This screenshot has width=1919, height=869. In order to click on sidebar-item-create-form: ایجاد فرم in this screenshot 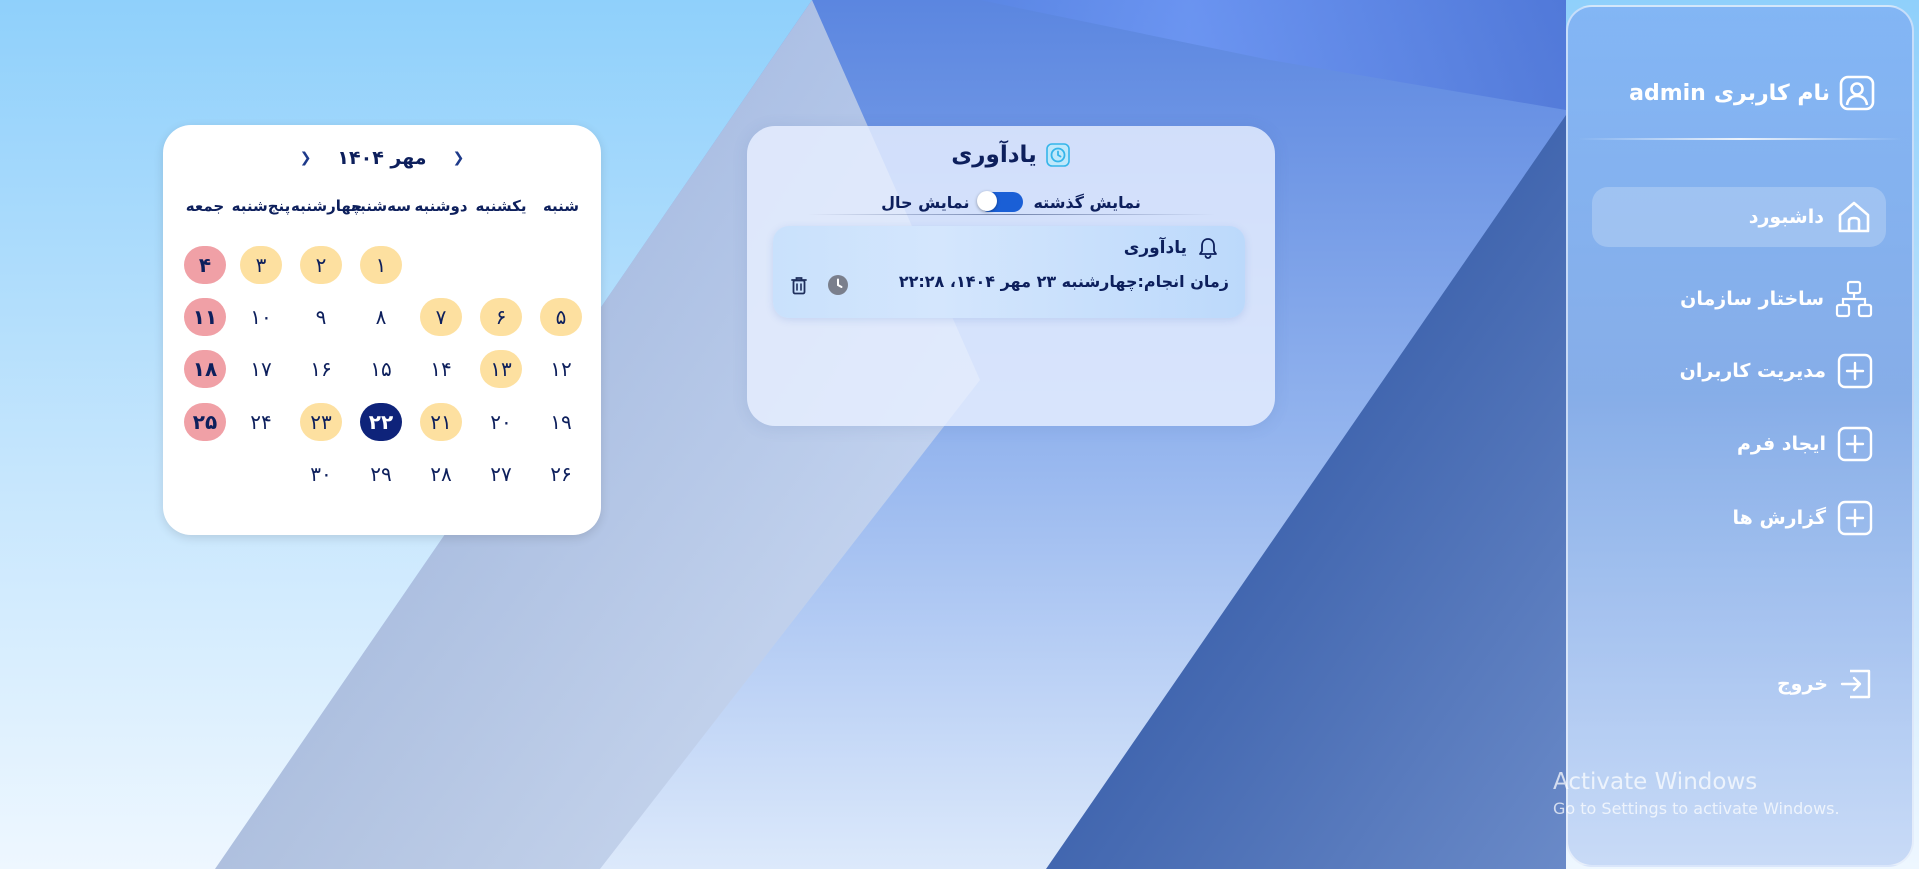, I will do `click(1739, 444)`.